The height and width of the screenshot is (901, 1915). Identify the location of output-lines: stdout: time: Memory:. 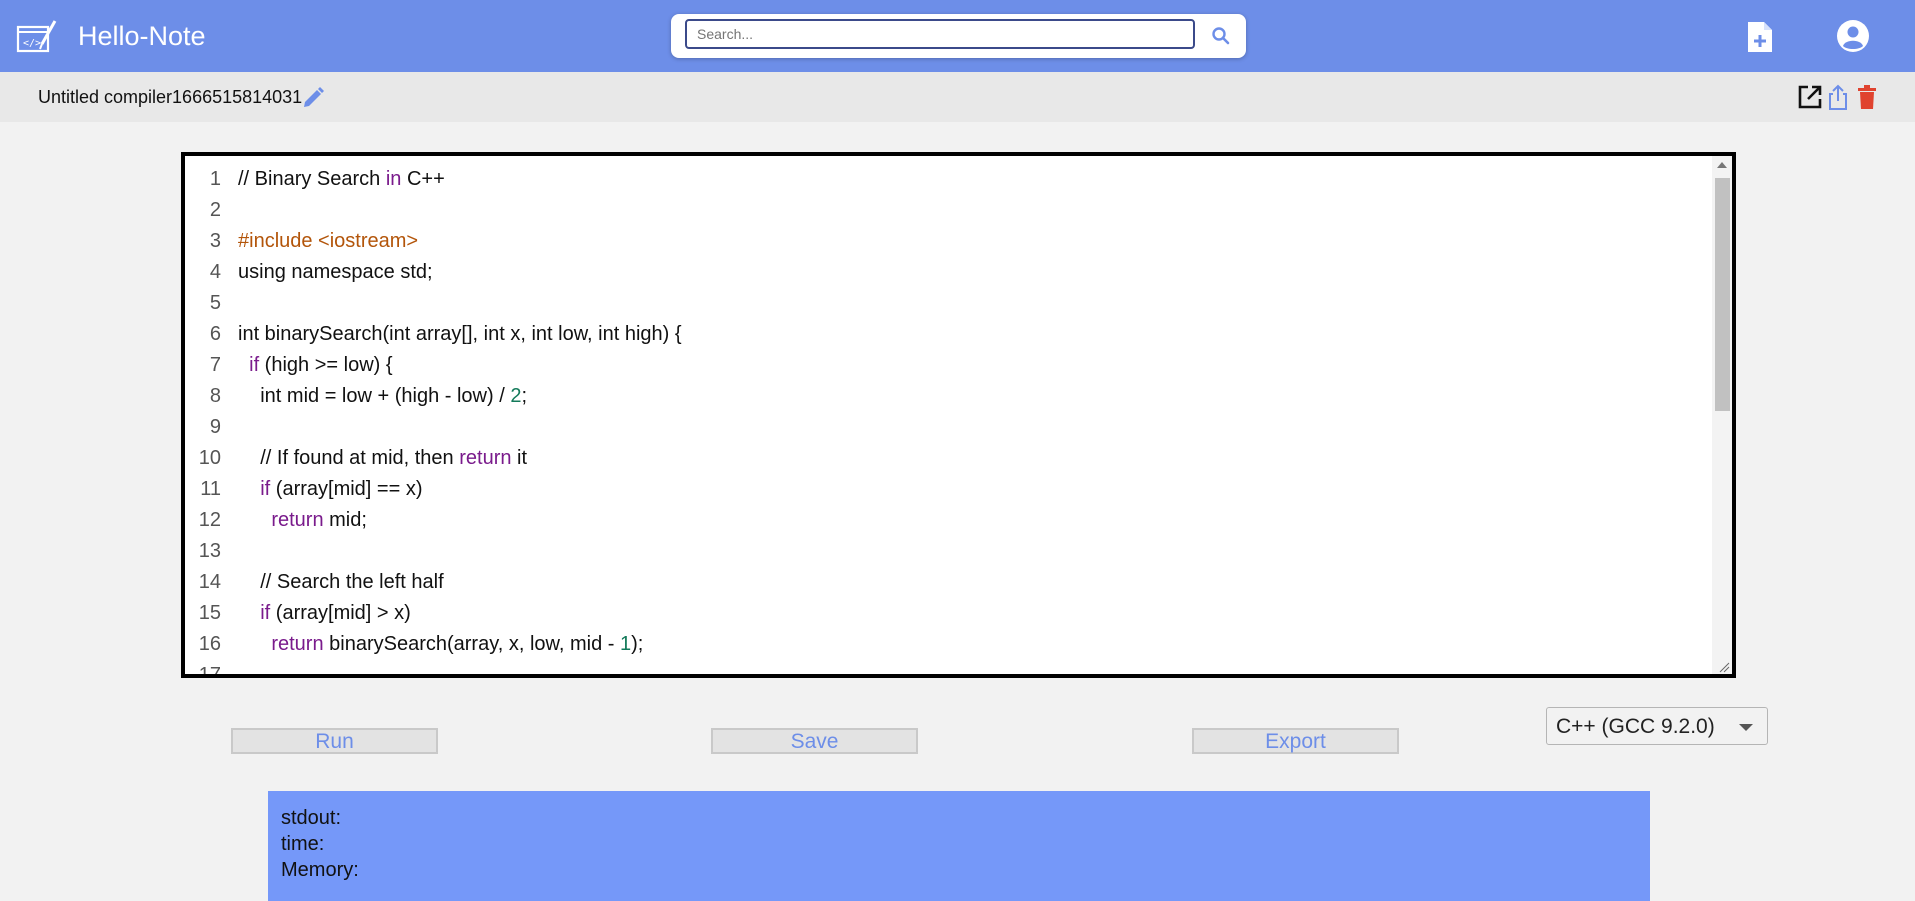
(320, 844).